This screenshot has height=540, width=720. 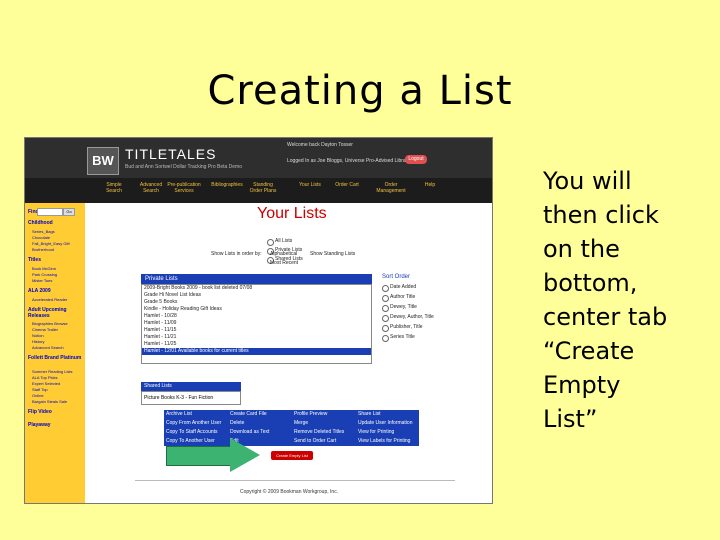 I want to click on page-title: Your Lists, so click(x=292, y=213).